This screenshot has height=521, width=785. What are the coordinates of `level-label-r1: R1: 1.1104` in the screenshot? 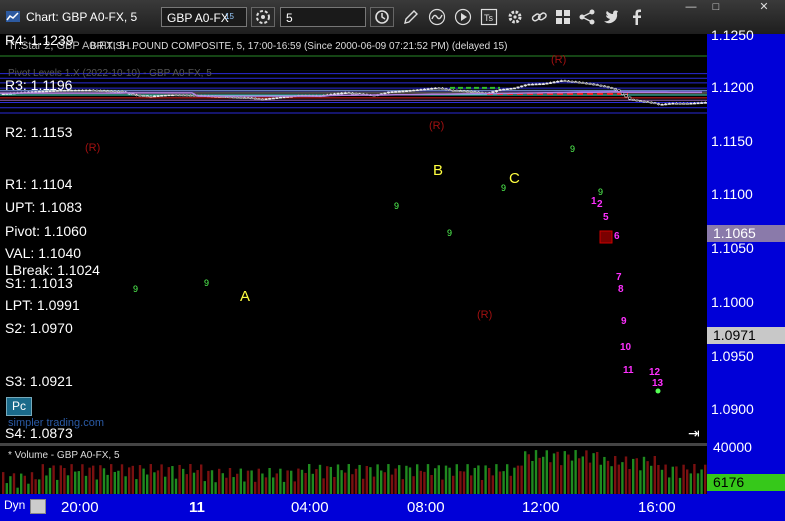 It's located at (39, 184).